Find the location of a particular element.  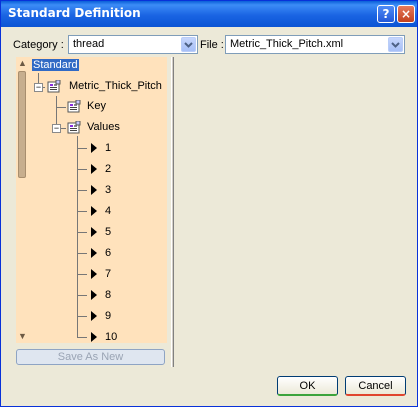

category-value: thread is located at coordinates (89, 44).